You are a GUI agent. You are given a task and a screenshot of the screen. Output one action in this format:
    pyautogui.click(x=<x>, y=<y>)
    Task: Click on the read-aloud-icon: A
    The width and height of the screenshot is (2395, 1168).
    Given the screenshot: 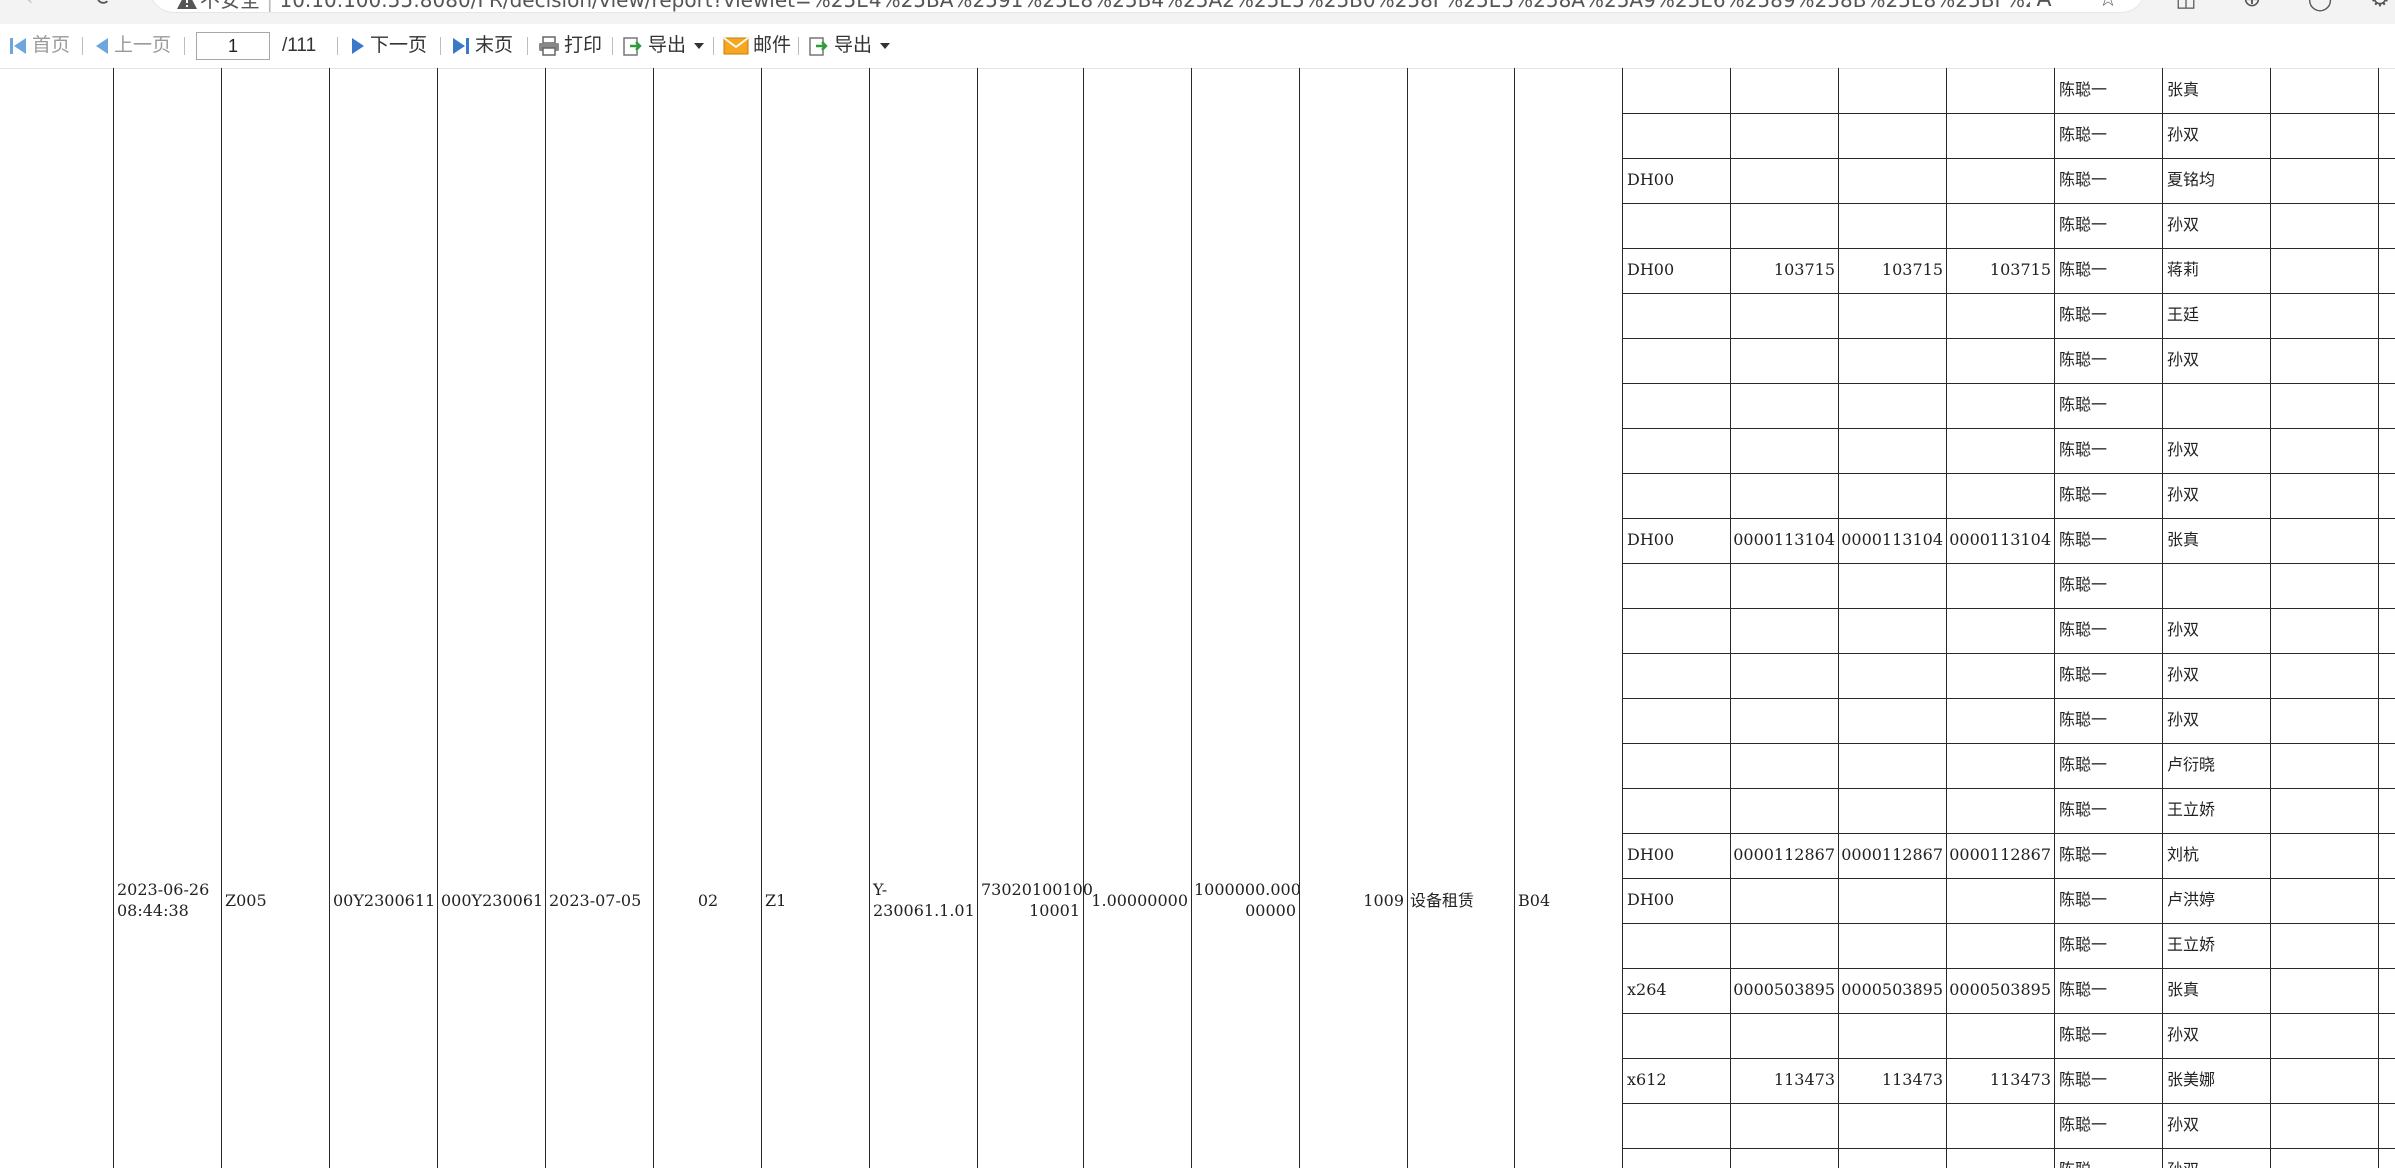 What is the action you would take?
    pyautogui.click(x=2044, y=7)
    